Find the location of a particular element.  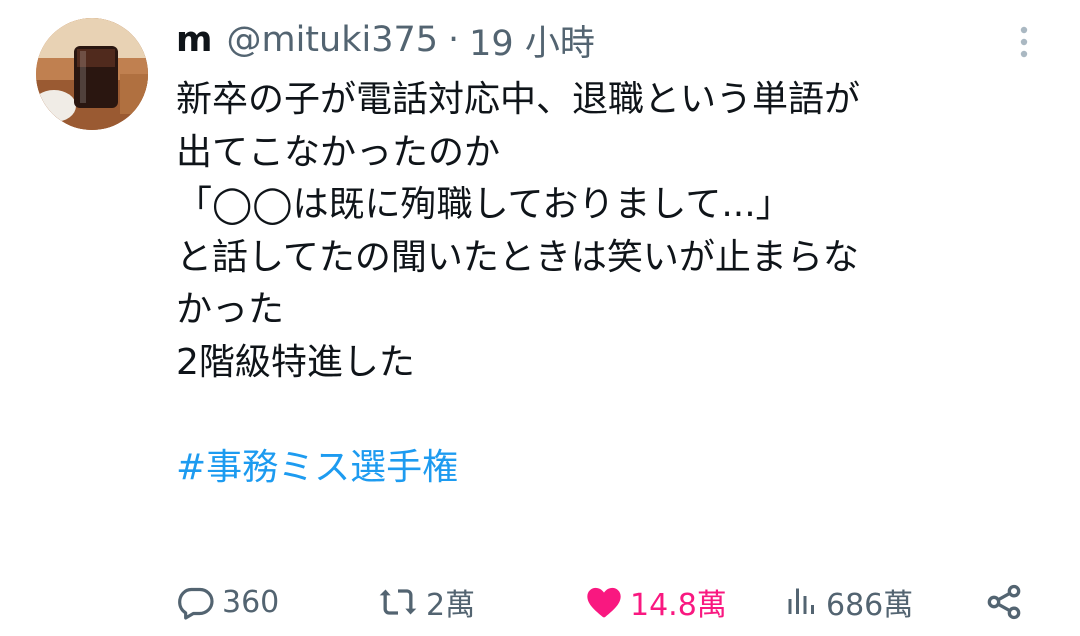

reply-count: 360 is located at coordinates (251, 602).